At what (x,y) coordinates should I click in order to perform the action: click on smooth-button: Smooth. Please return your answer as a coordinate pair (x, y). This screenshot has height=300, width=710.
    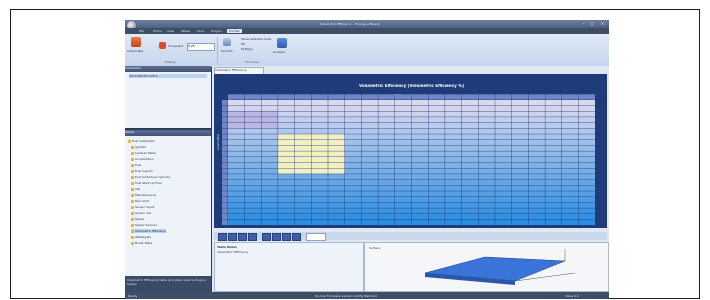
    Looking at the image, I should click on (227, 51).